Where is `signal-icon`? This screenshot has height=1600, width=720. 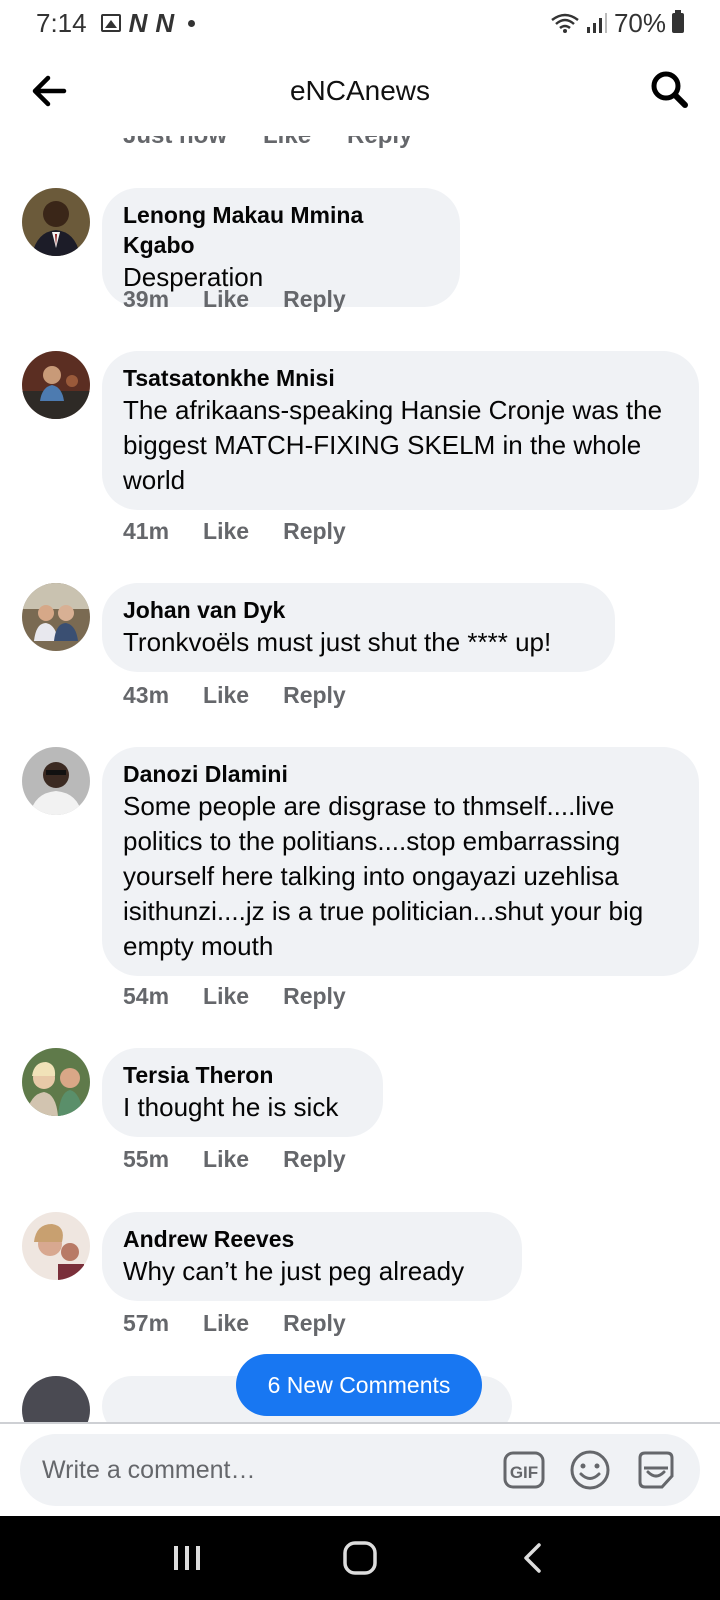
signal-icon is located at coordinates (596, 23).